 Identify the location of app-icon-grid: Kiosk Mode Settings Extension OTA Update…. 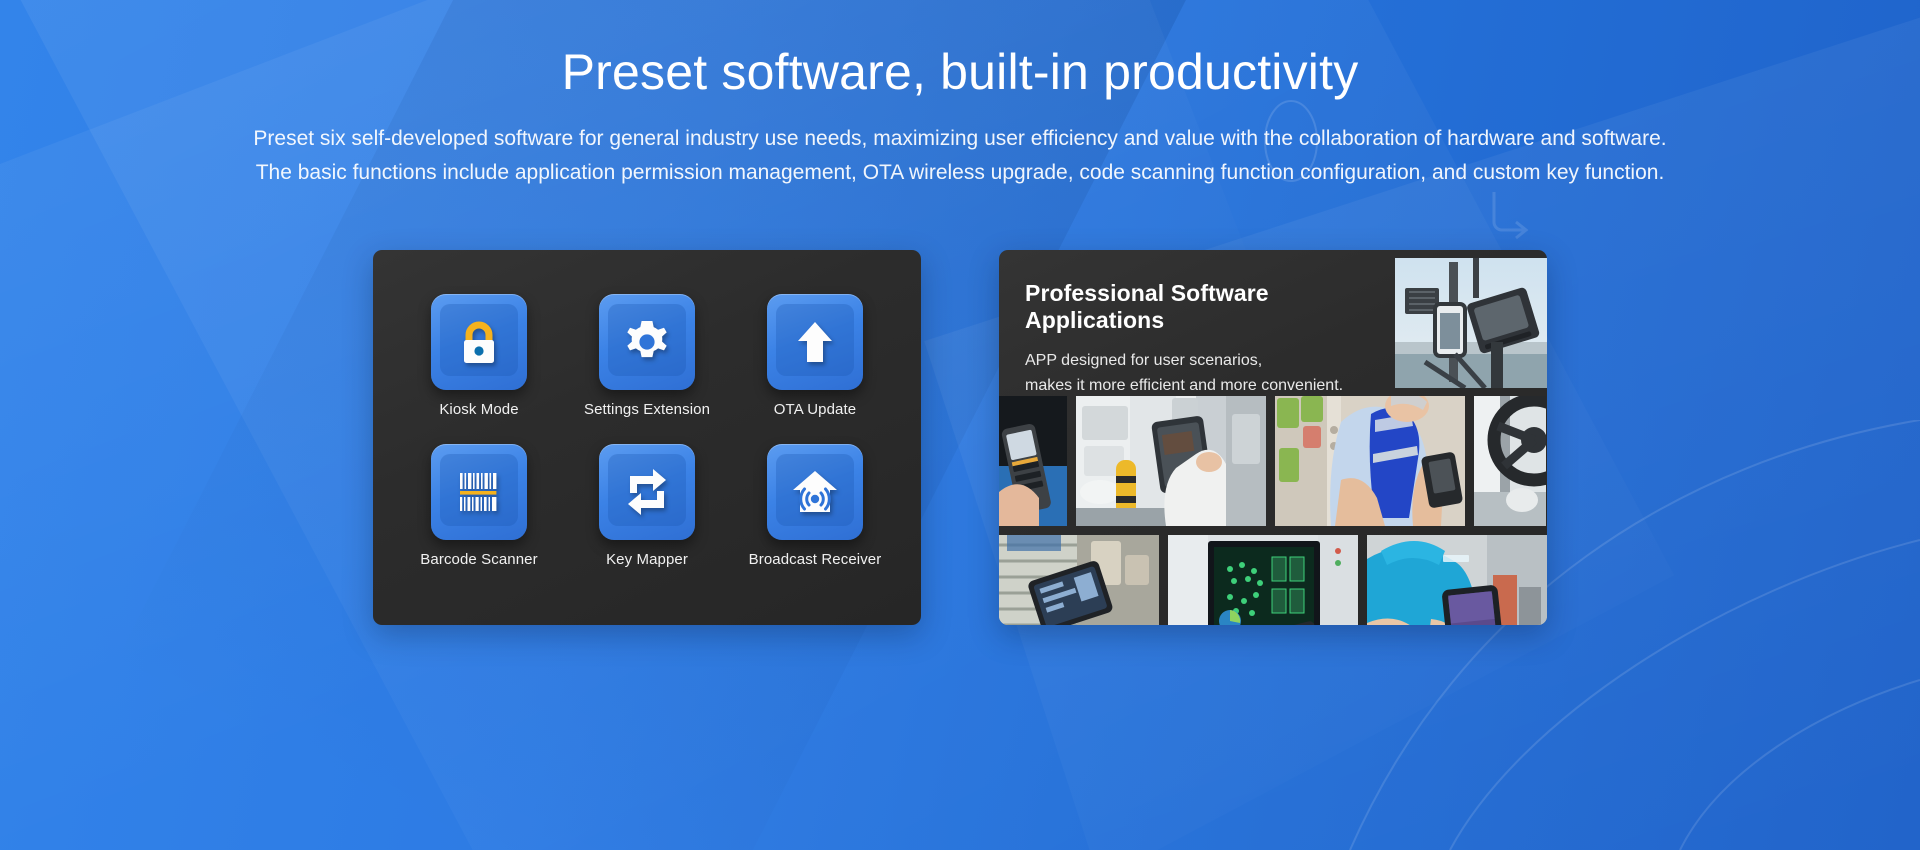
(647, 431).